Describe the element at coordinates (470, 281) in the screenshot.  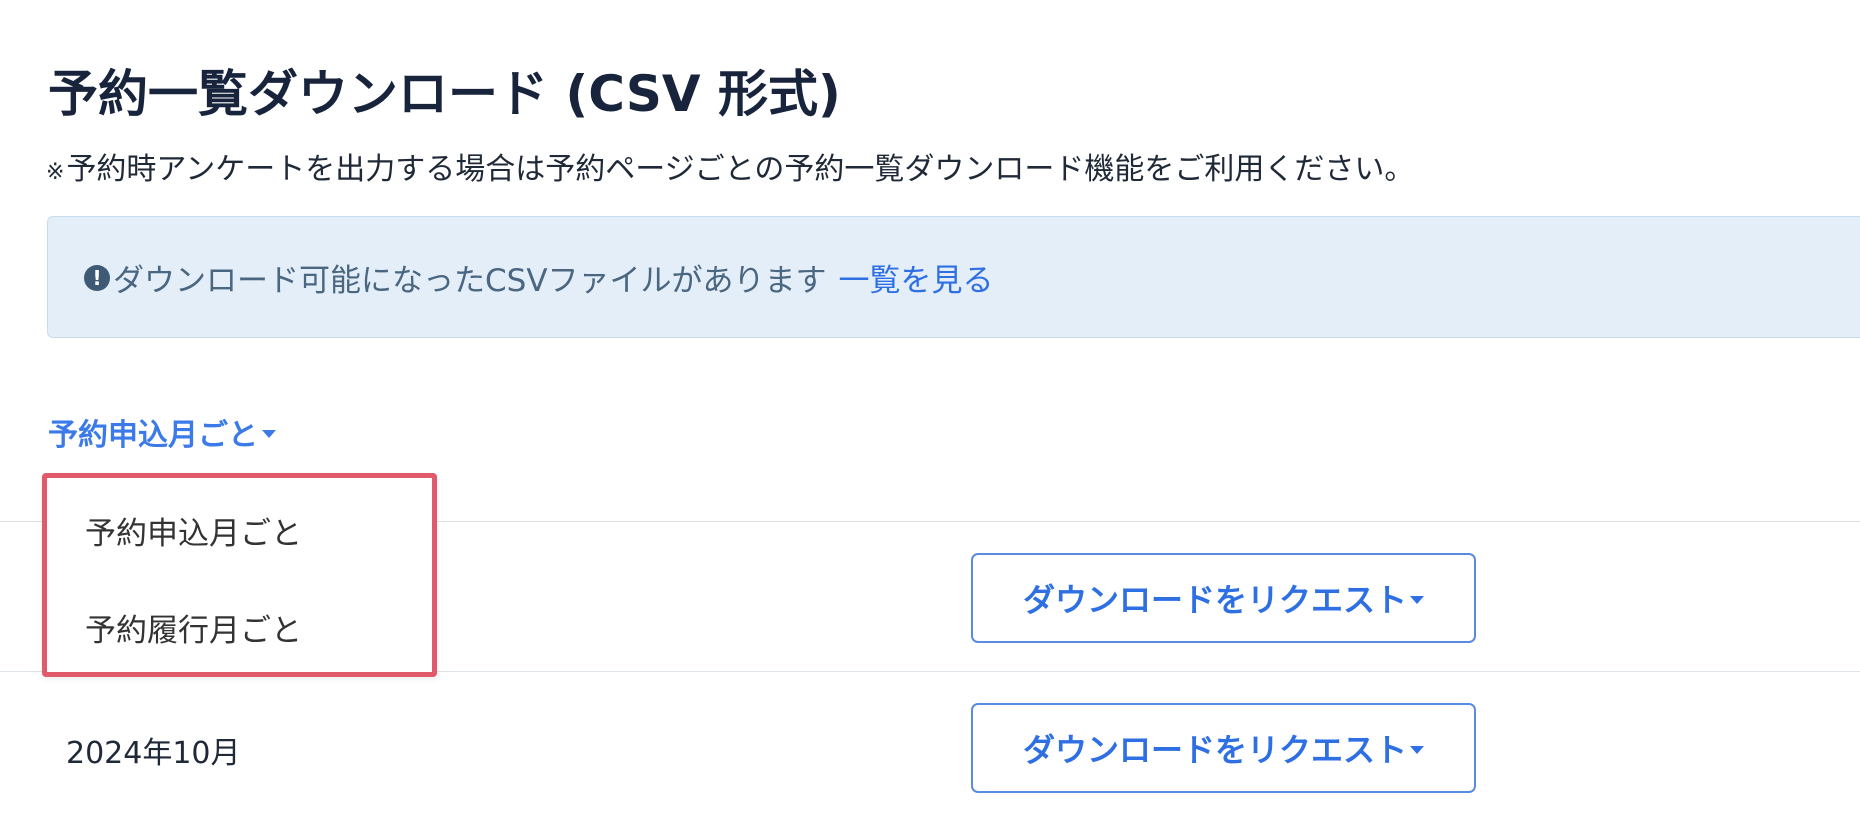
I see `alert-text: ダウンロード可能になったCSVファイルがあります` at that location.